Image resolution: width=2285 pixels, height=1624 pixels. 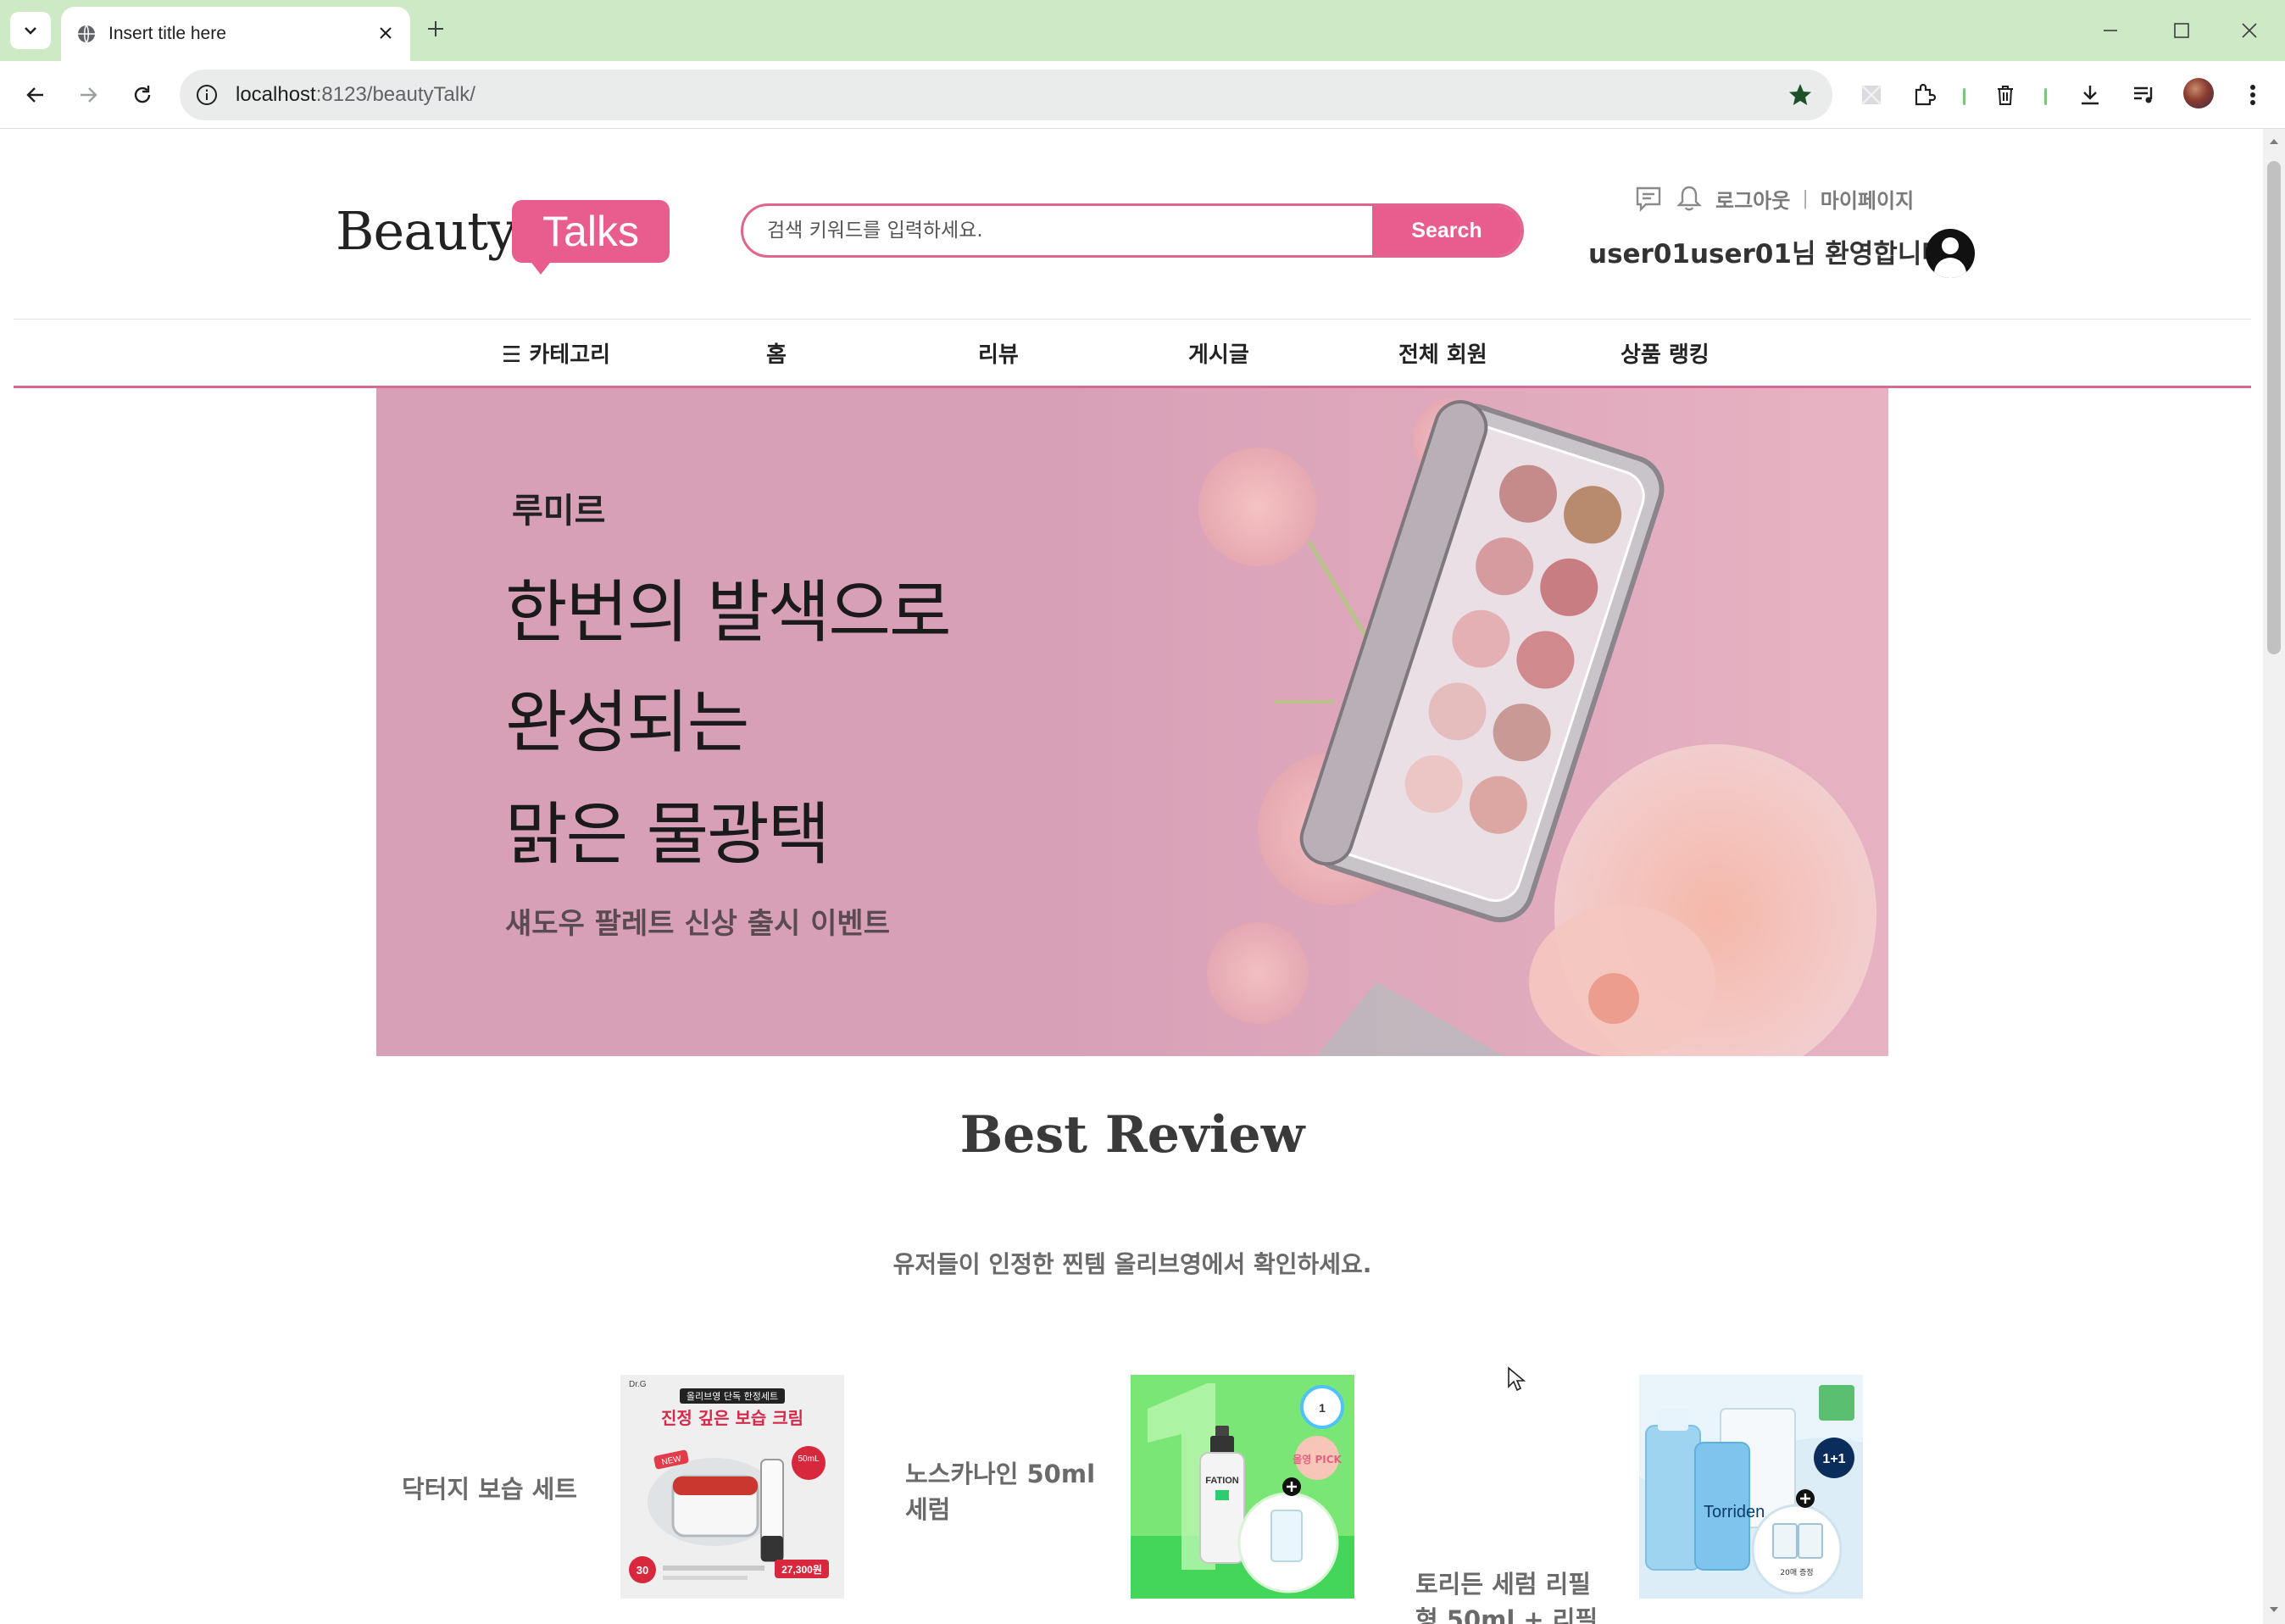 I want to click on best-review-title: Best Review, so click(x=1132, y=1135).